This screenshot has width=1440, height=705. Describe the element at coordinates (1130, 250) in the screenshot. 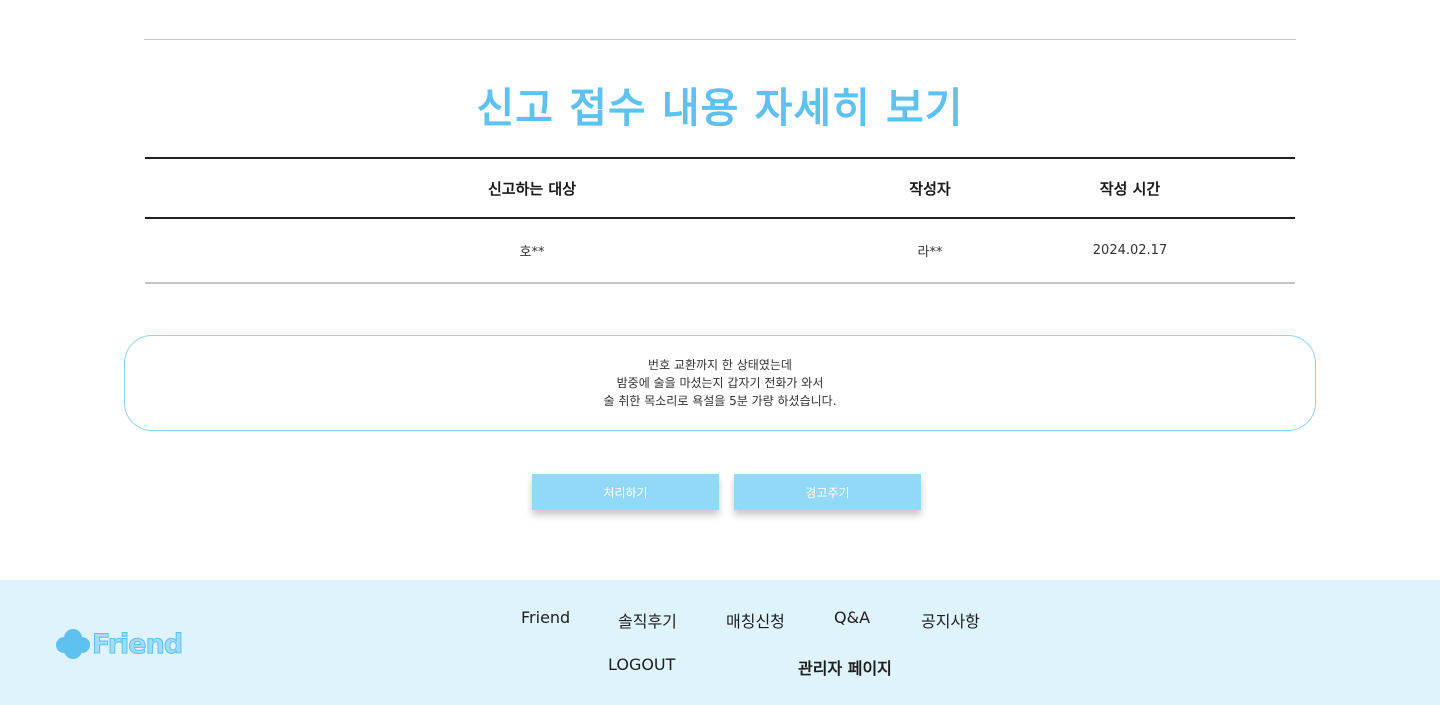

I see `cell-time: 2024.02.17` at that location.